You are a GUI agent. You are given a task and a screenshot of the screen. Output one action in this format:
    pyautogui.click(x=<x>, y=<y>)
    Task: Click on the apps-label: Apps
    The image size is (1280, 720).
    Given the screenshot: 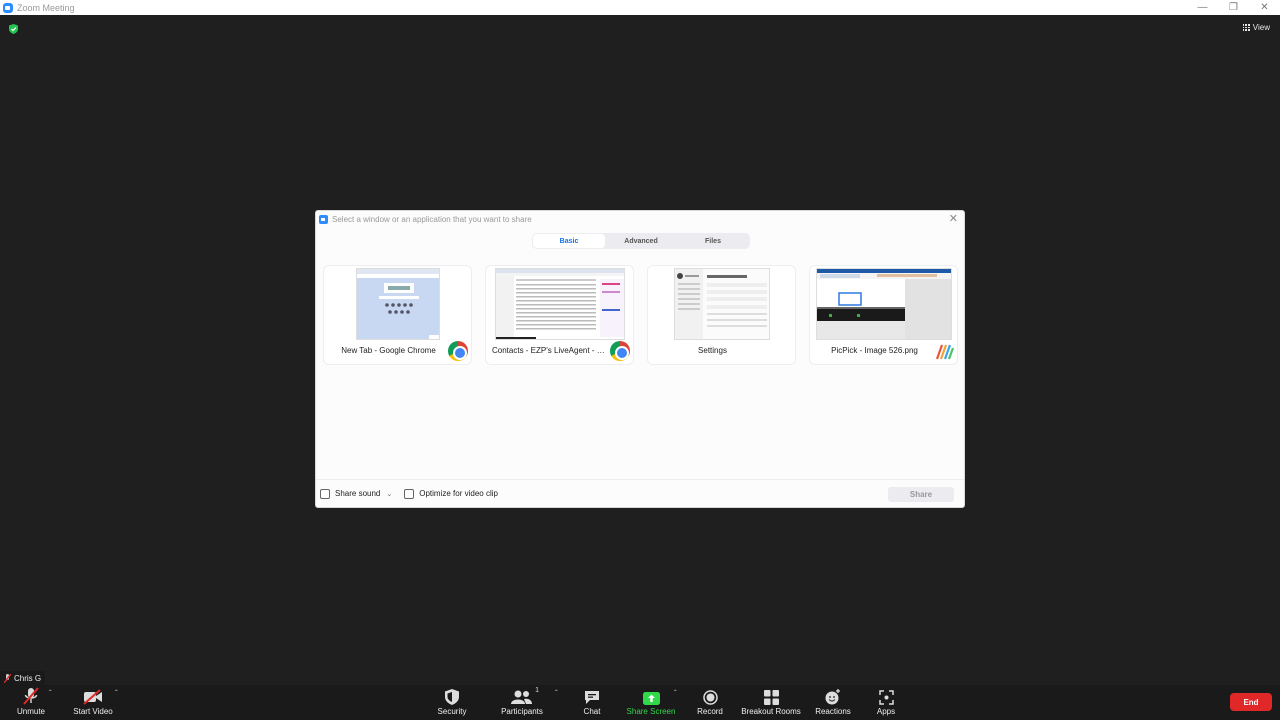 What is the action you would take?
    pyautogui.click(x=886, y=711)
    